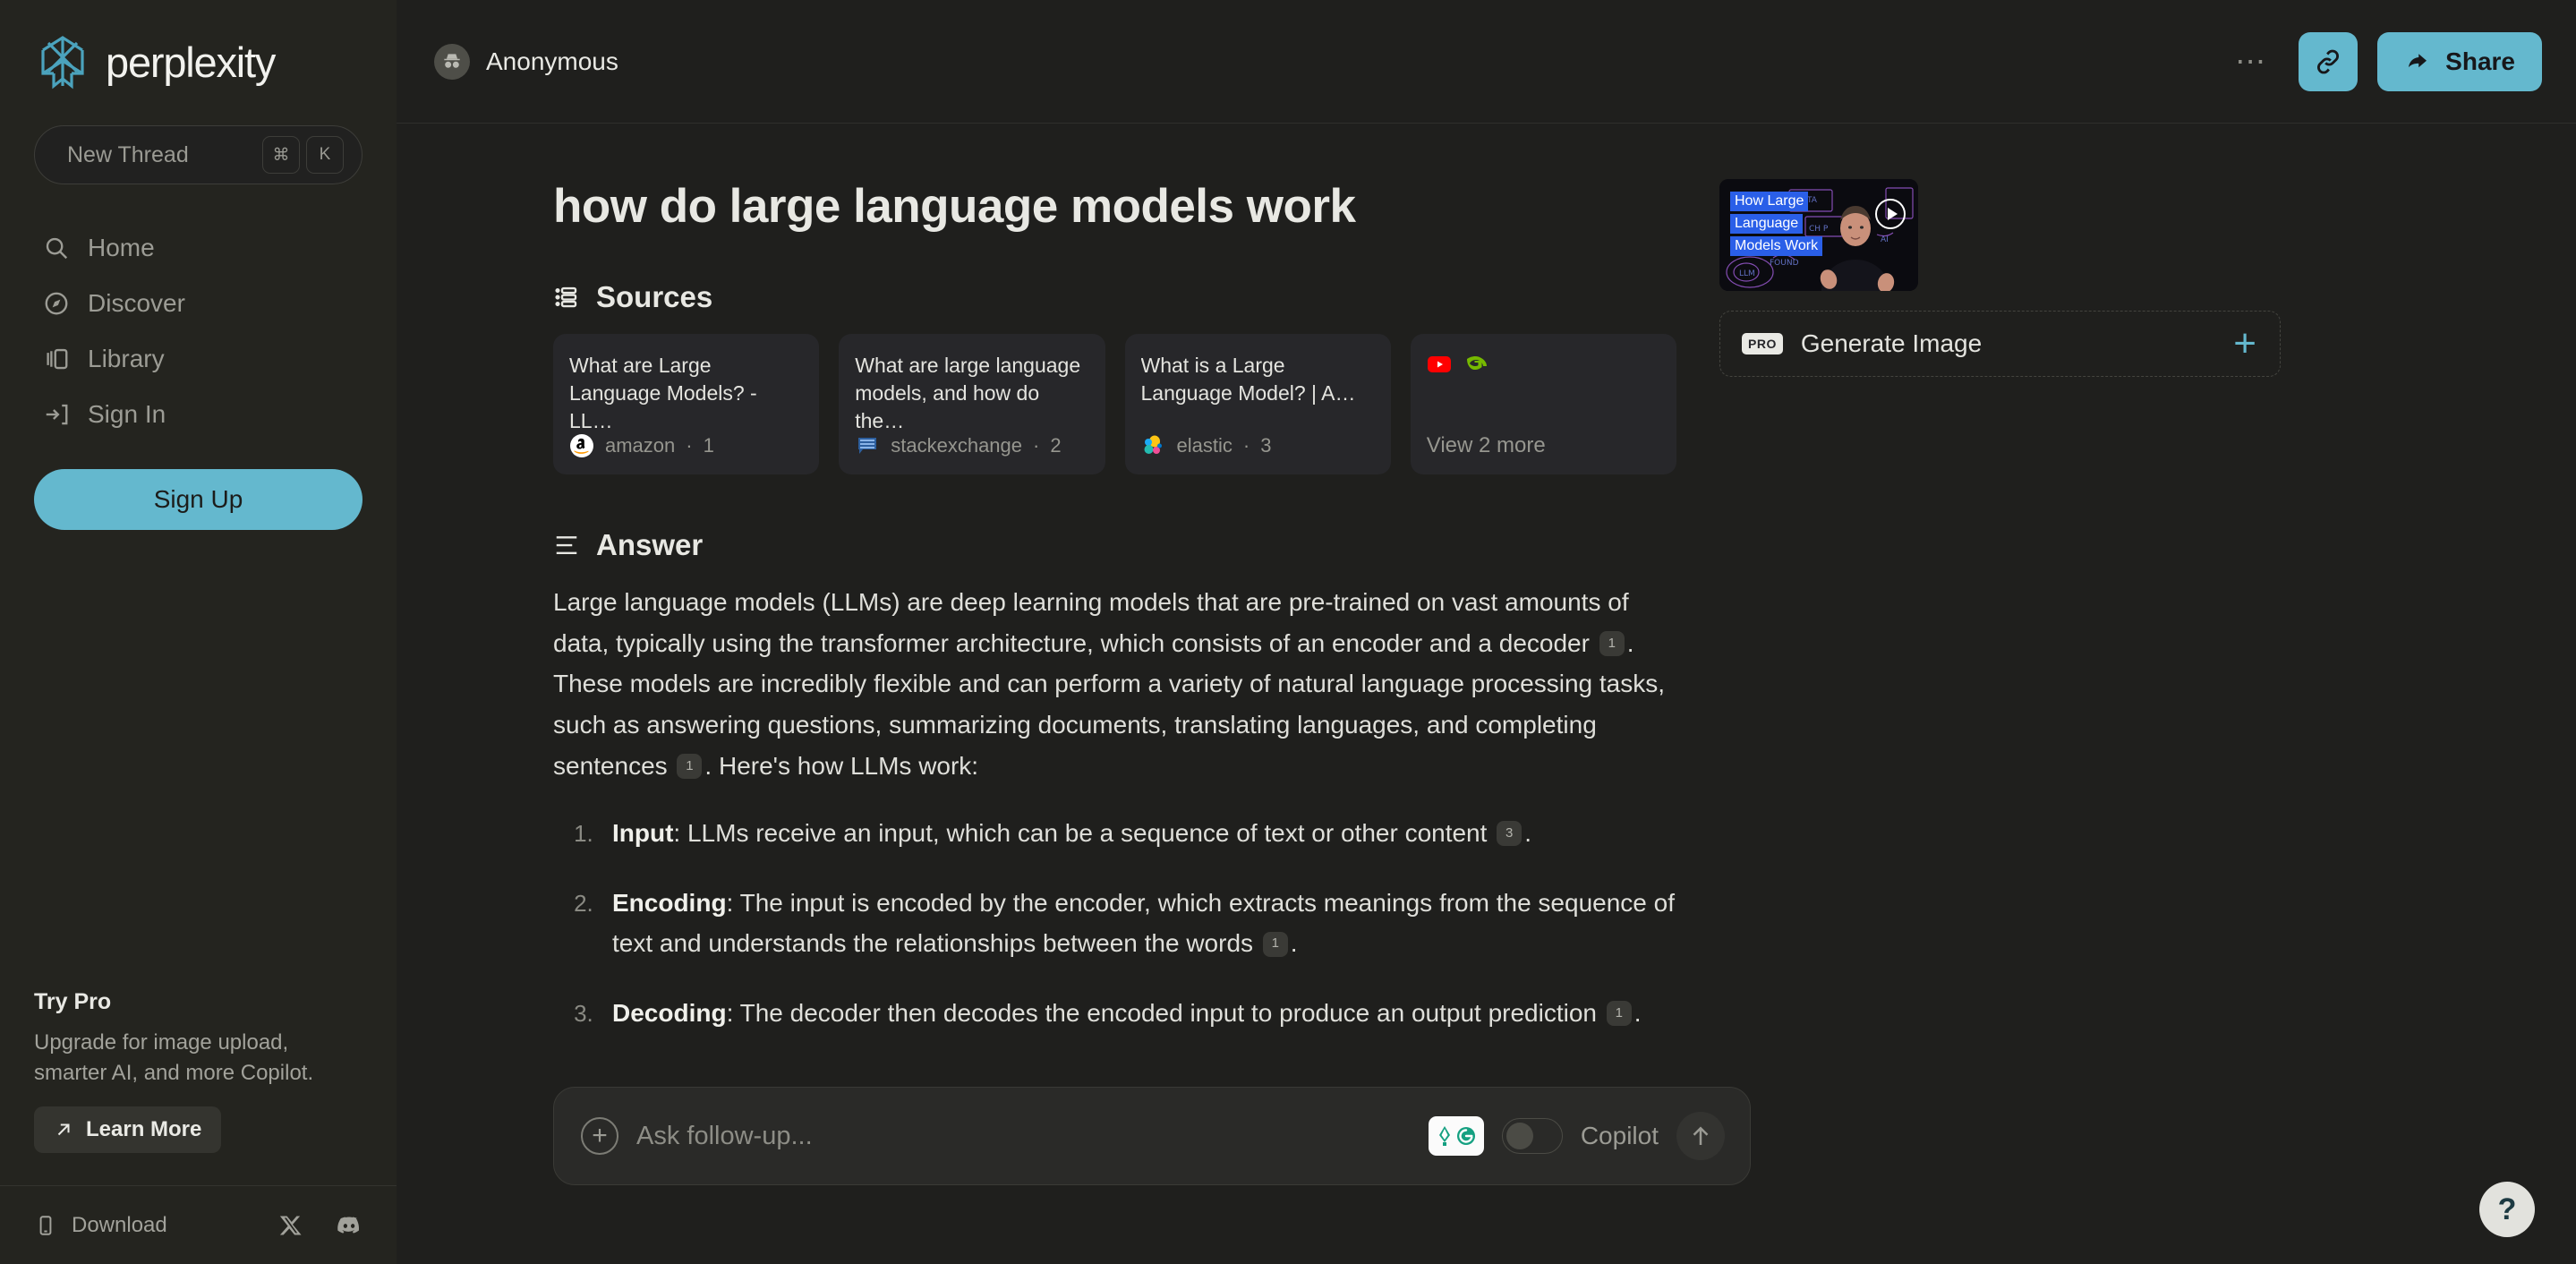 This screenshot has width=2576, height=1264. What do you see at coordinates (2507, 1209) in the screenshot?
I see `help-button: ?` at bounding box center [2507, 1209].